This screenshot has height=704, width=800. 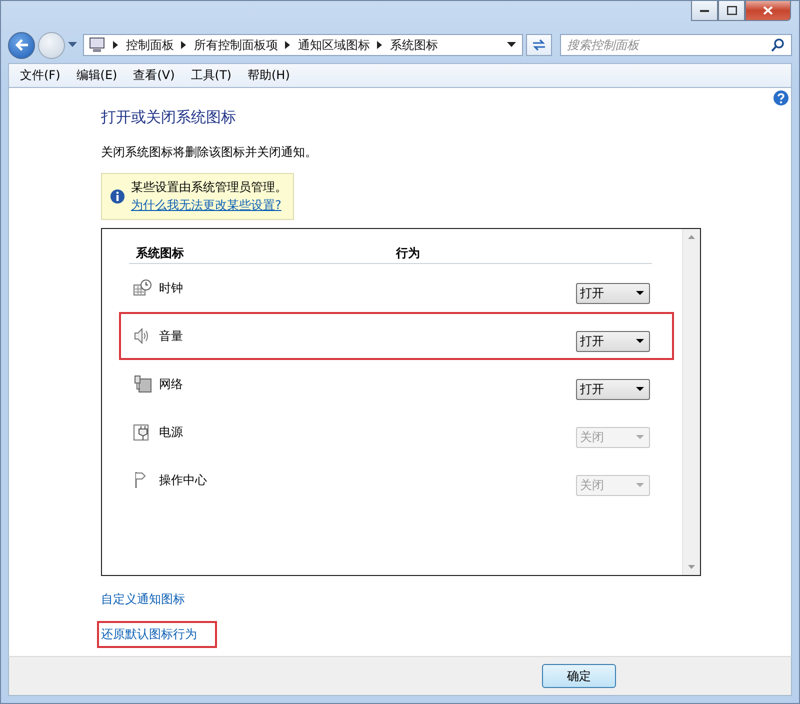 I want to click on close-button, so click(x=768, y=11).